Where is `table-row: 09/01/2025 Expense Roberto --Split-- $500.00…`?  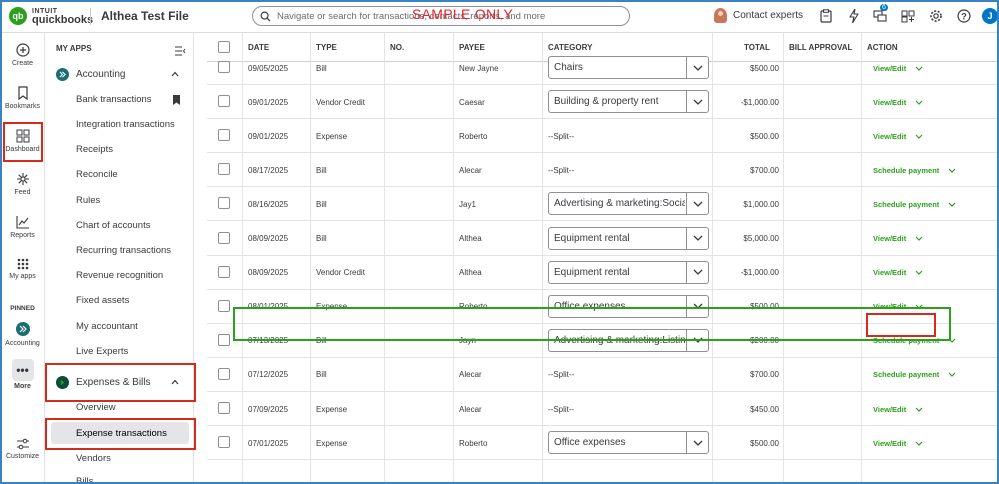 table-row: 09/01/2025 Expense Roberto --Split-- $500.00… is located at coordinates (603, 136).